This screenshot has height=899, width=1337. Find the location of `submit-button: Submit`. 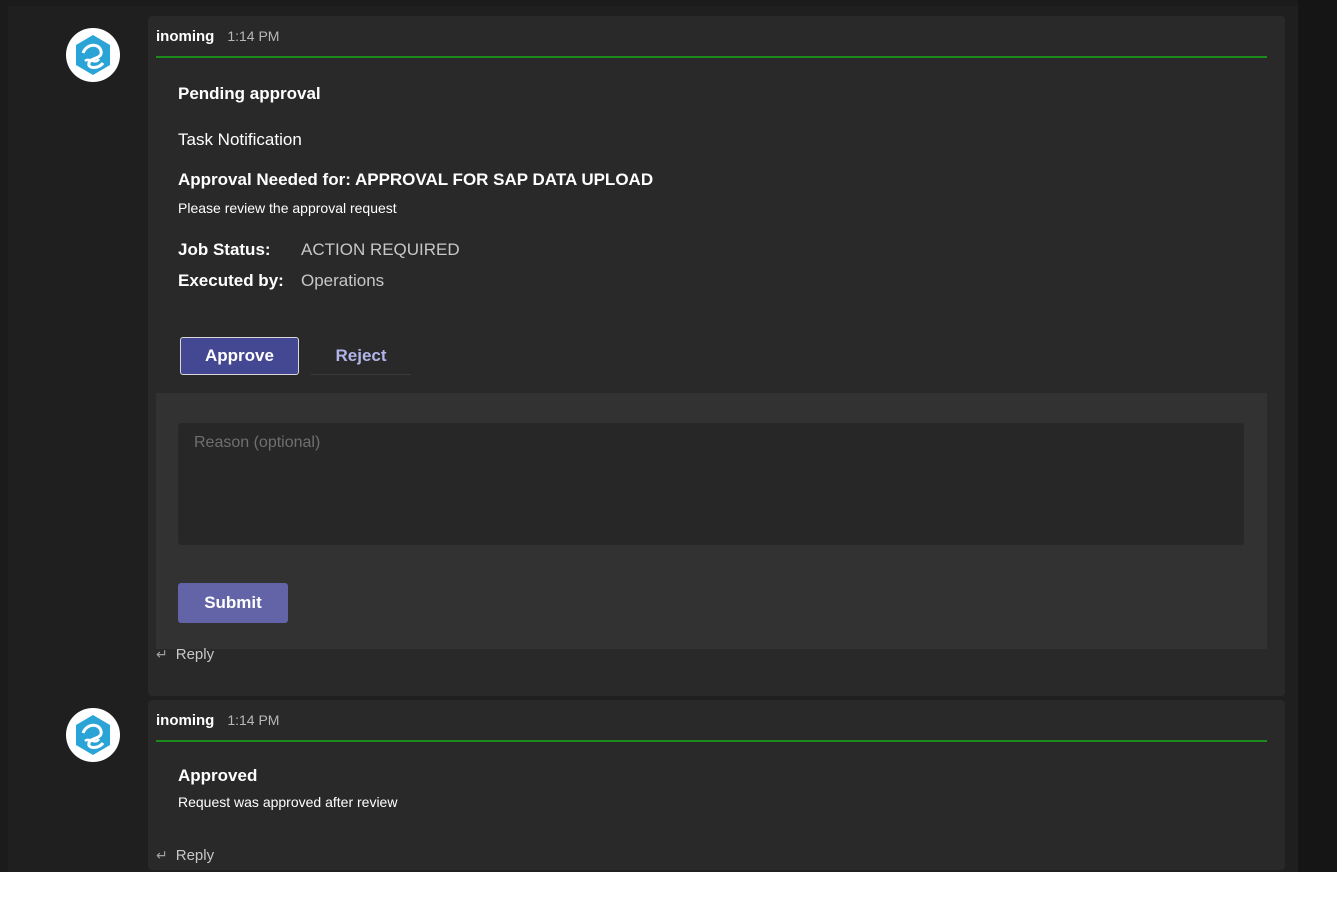

submit-button: Submit is located at coordinates (233, 603).